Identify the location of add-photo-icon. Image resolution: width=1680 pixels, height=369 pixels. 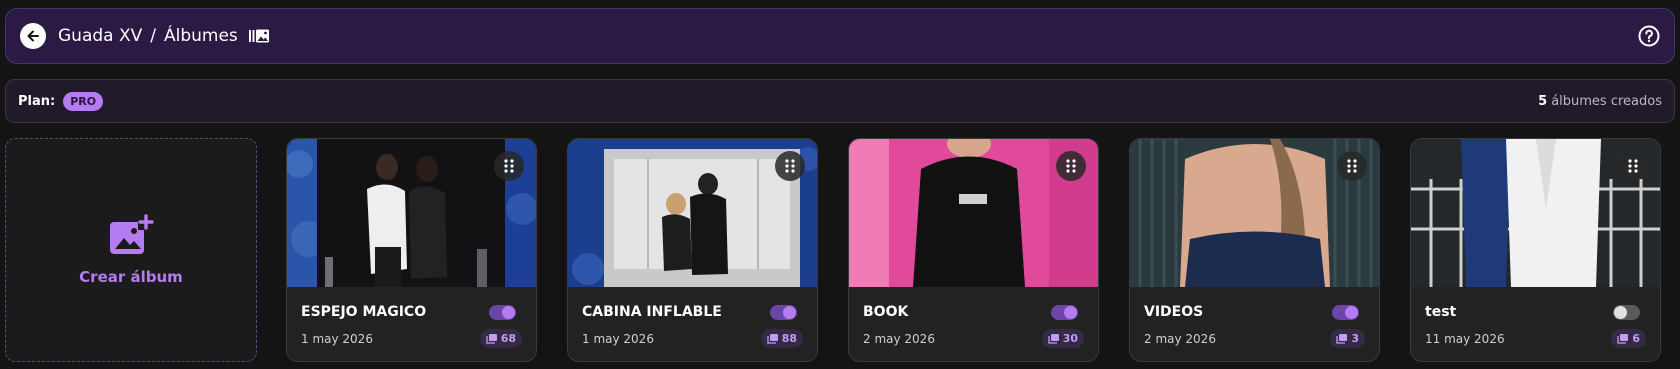
(132, 234).